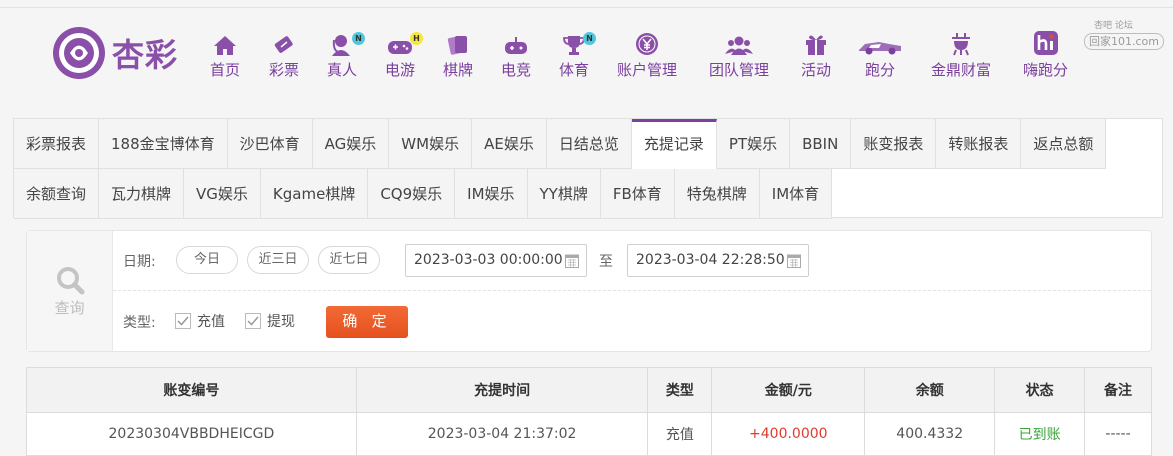 This screenshot has width=1173, height=456. I want to click on race-car-icon, so click(880, 48).